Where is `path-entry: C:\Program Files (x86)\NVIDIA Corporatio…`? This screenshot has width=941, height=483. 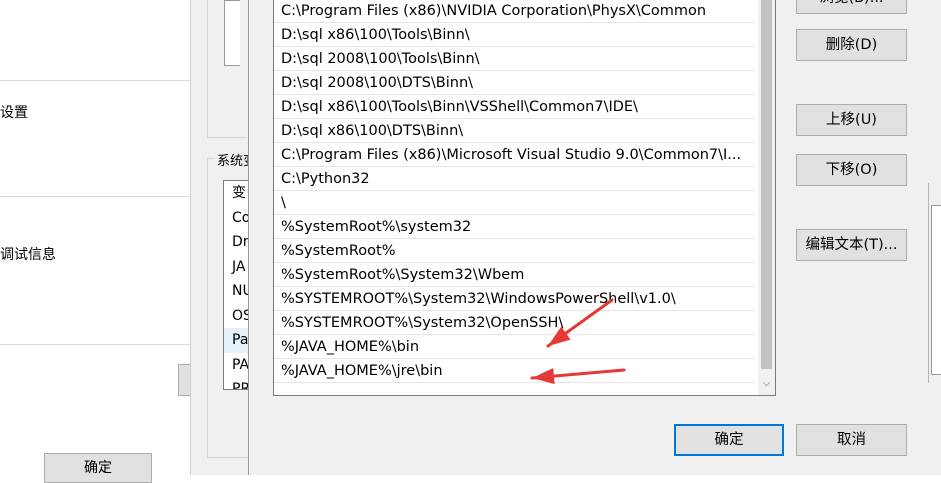 path-entry: C:\Program Files (x86)\NVIDIA Corporatio… is located at coordinates (514, 11).